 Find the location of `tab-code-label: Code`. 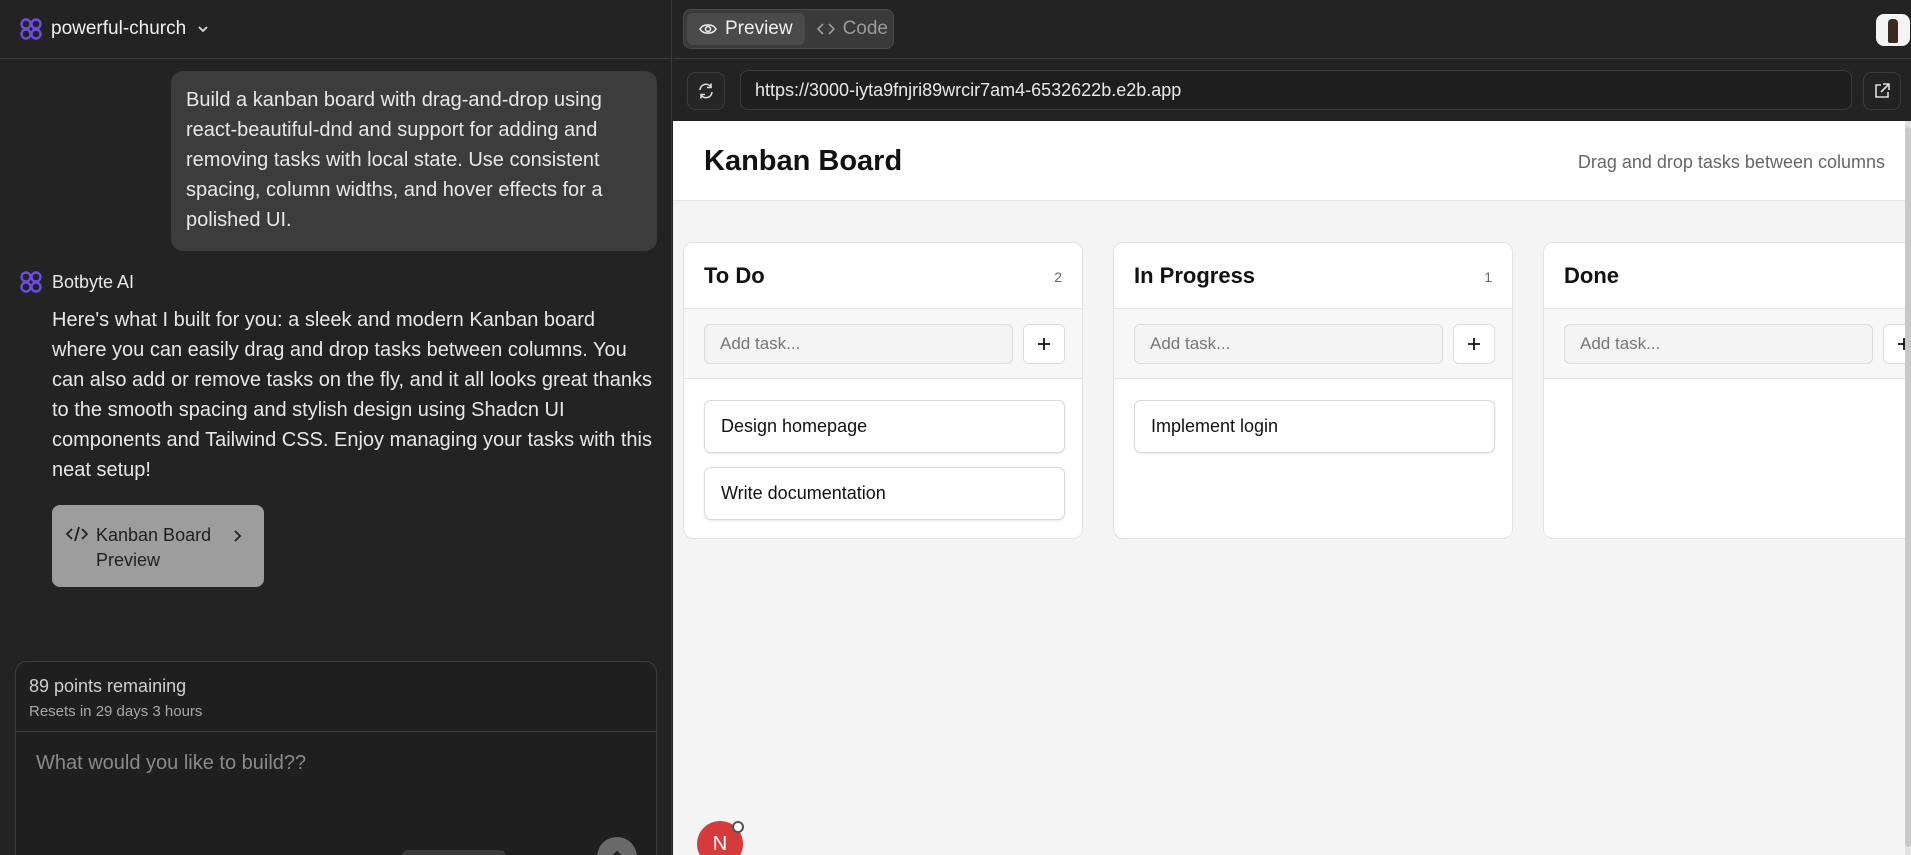

tab-code-label: Code is located at coordinates (865, 28).